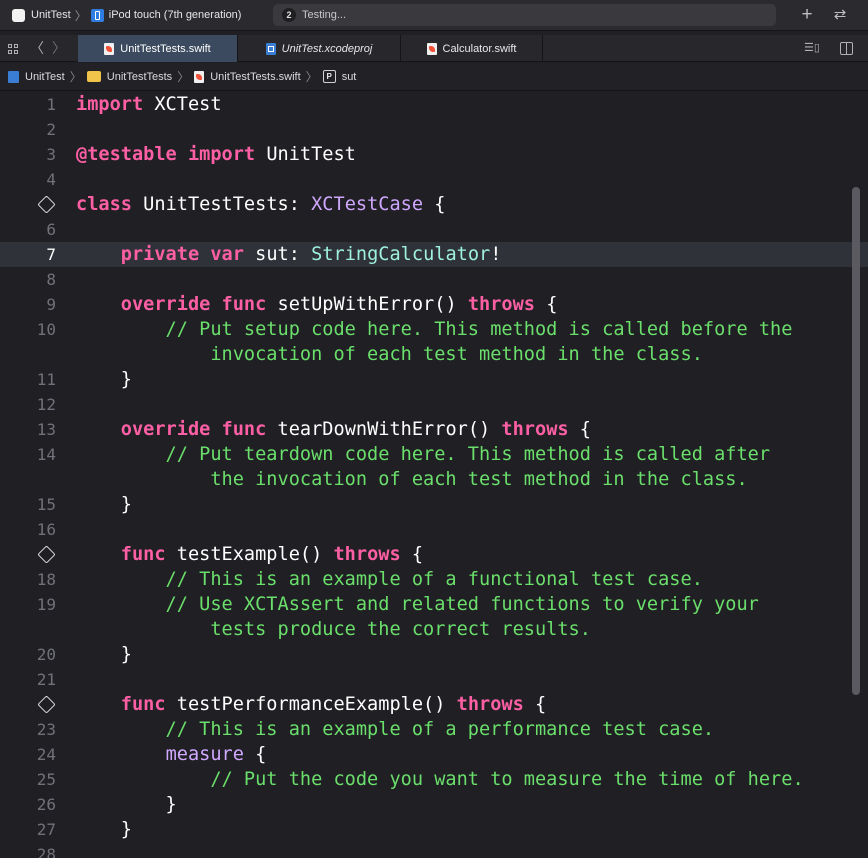  I want to click on code-line: 16, so click(434, 529).